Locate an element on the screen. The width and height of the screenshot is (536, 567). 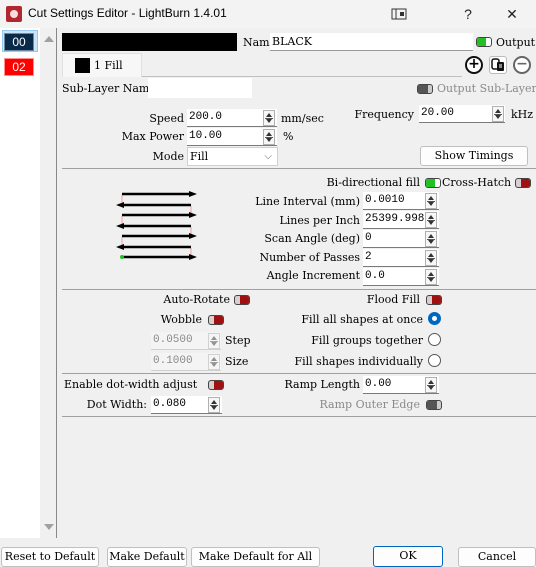
close-button: ✕ is located at coordinates (512, 14).